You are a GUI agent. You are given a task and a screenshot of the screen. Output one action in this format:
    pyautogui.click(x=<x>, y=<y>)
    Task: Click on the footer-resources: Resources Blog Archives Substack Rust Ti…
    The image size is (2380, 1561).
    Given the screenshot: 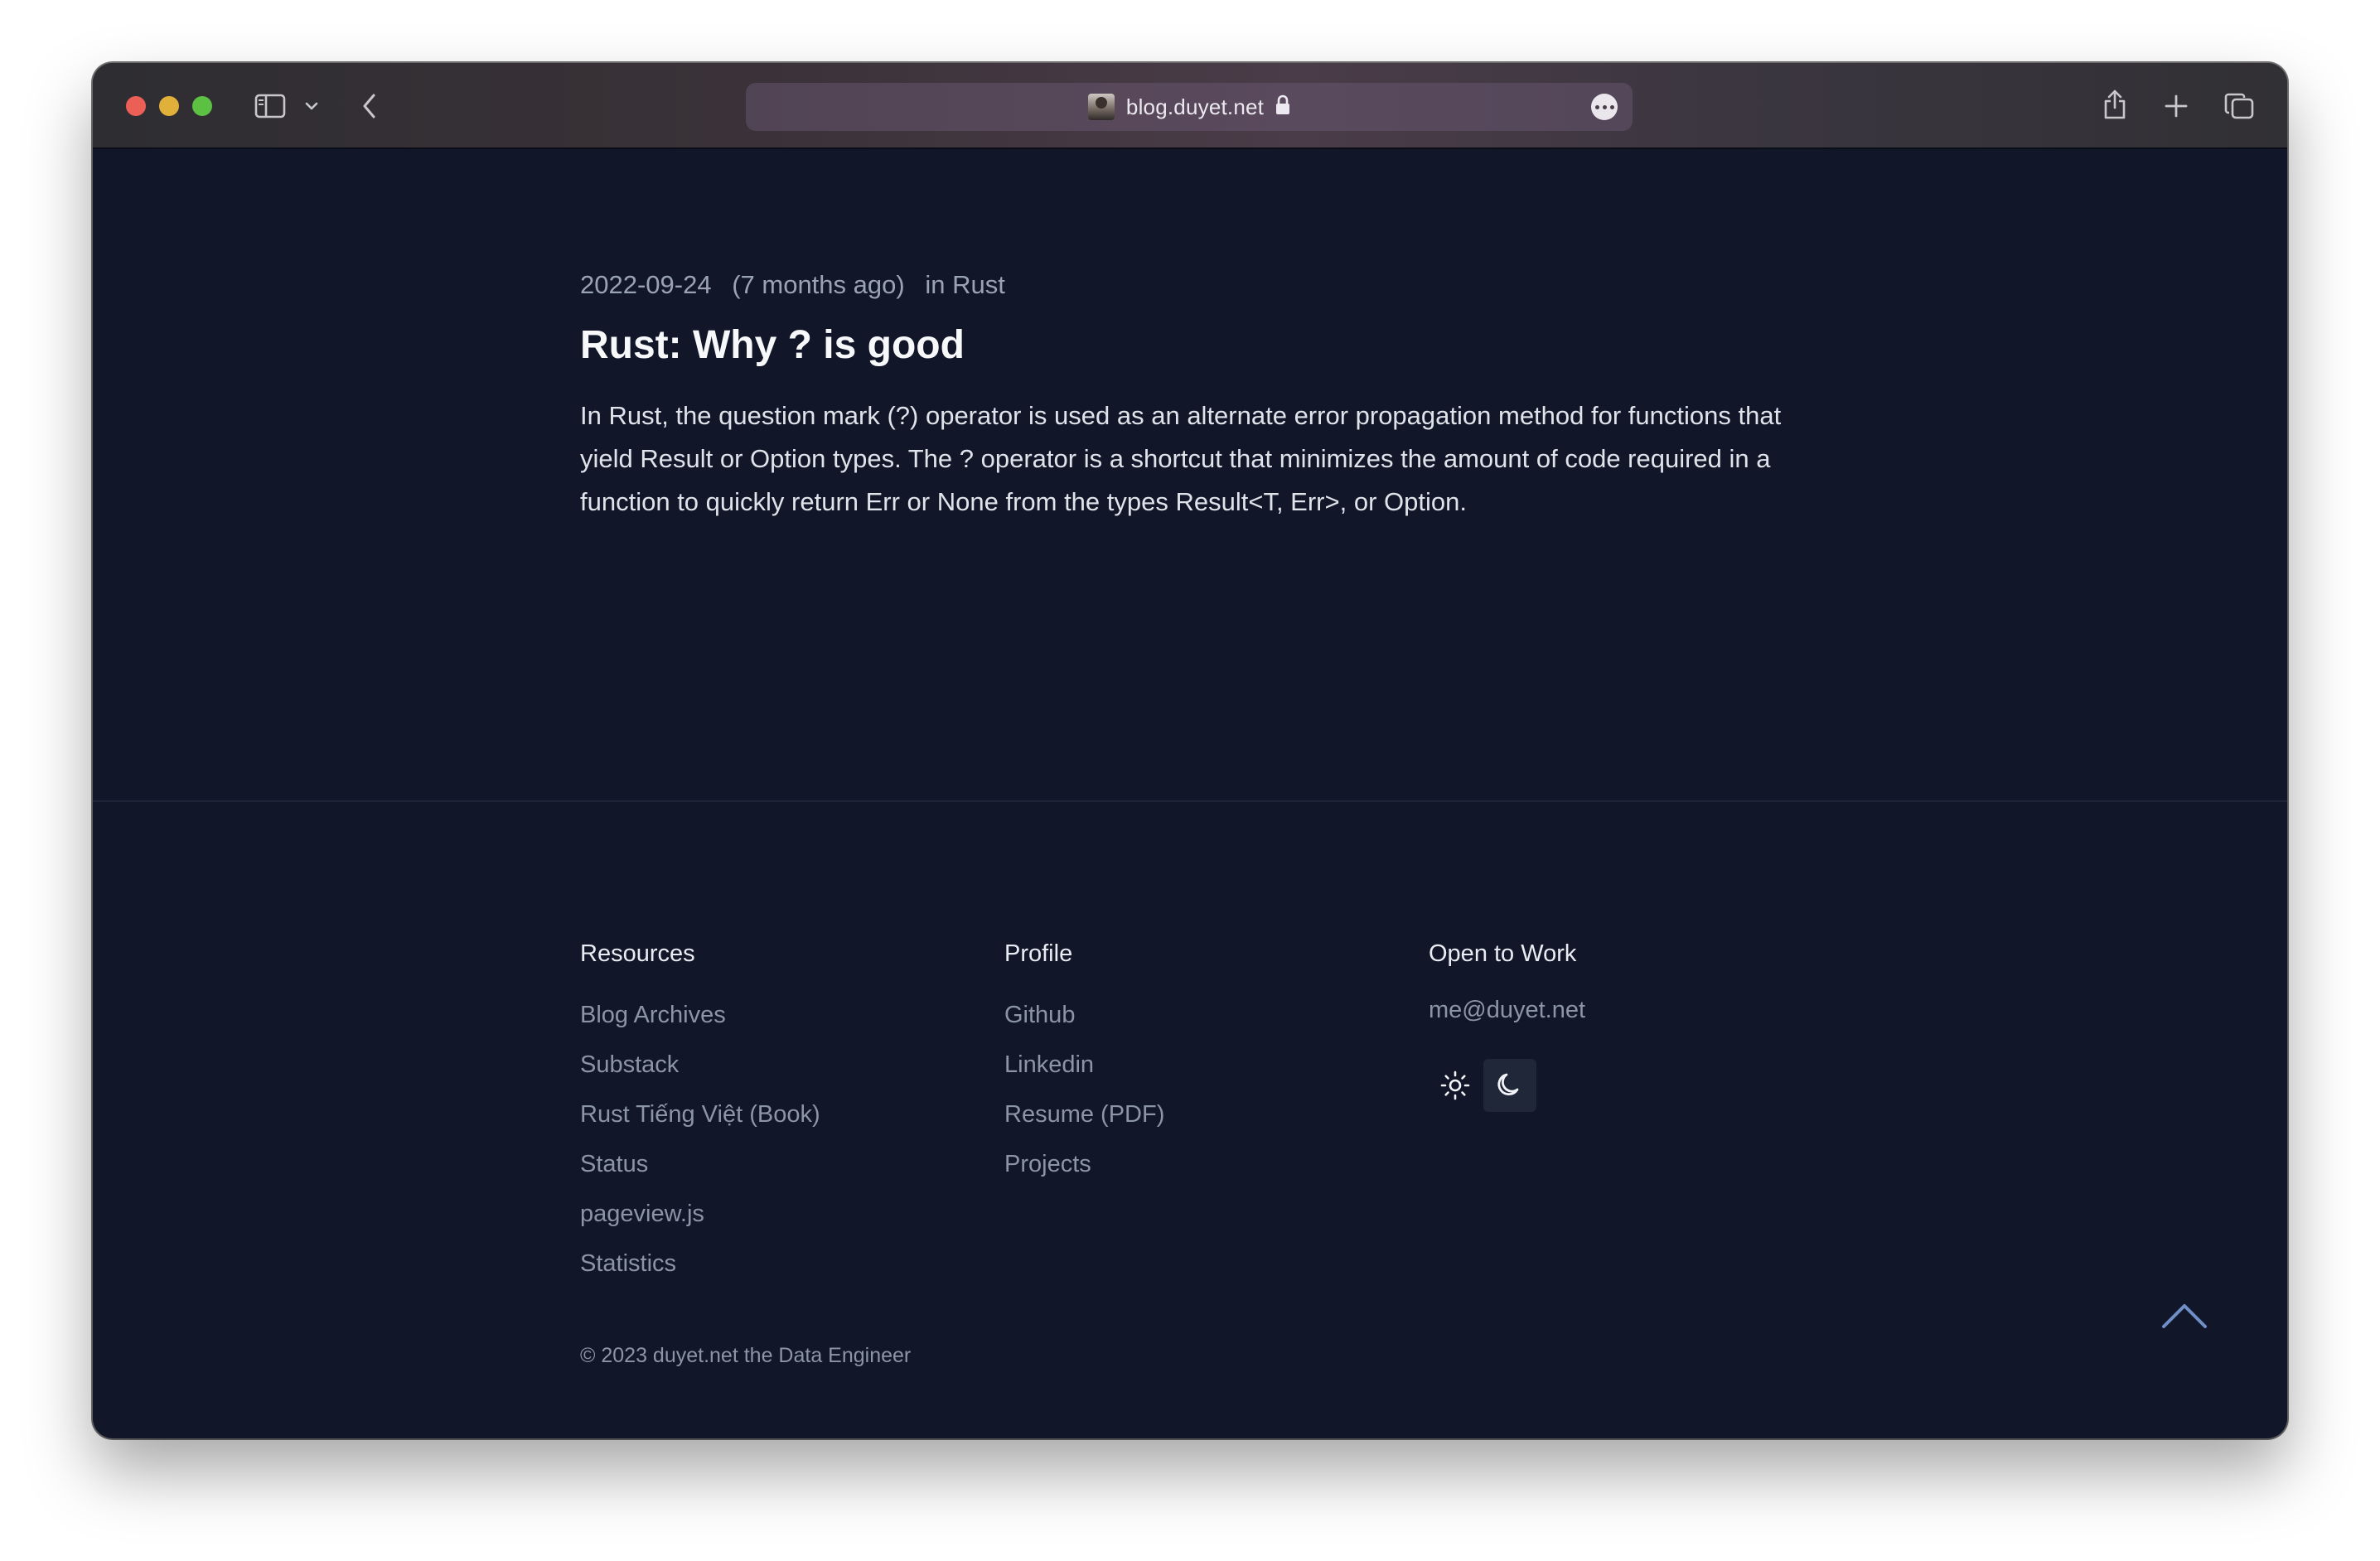 What is the action you would take?
    pyautogui.click(x=700, y=1118)
    